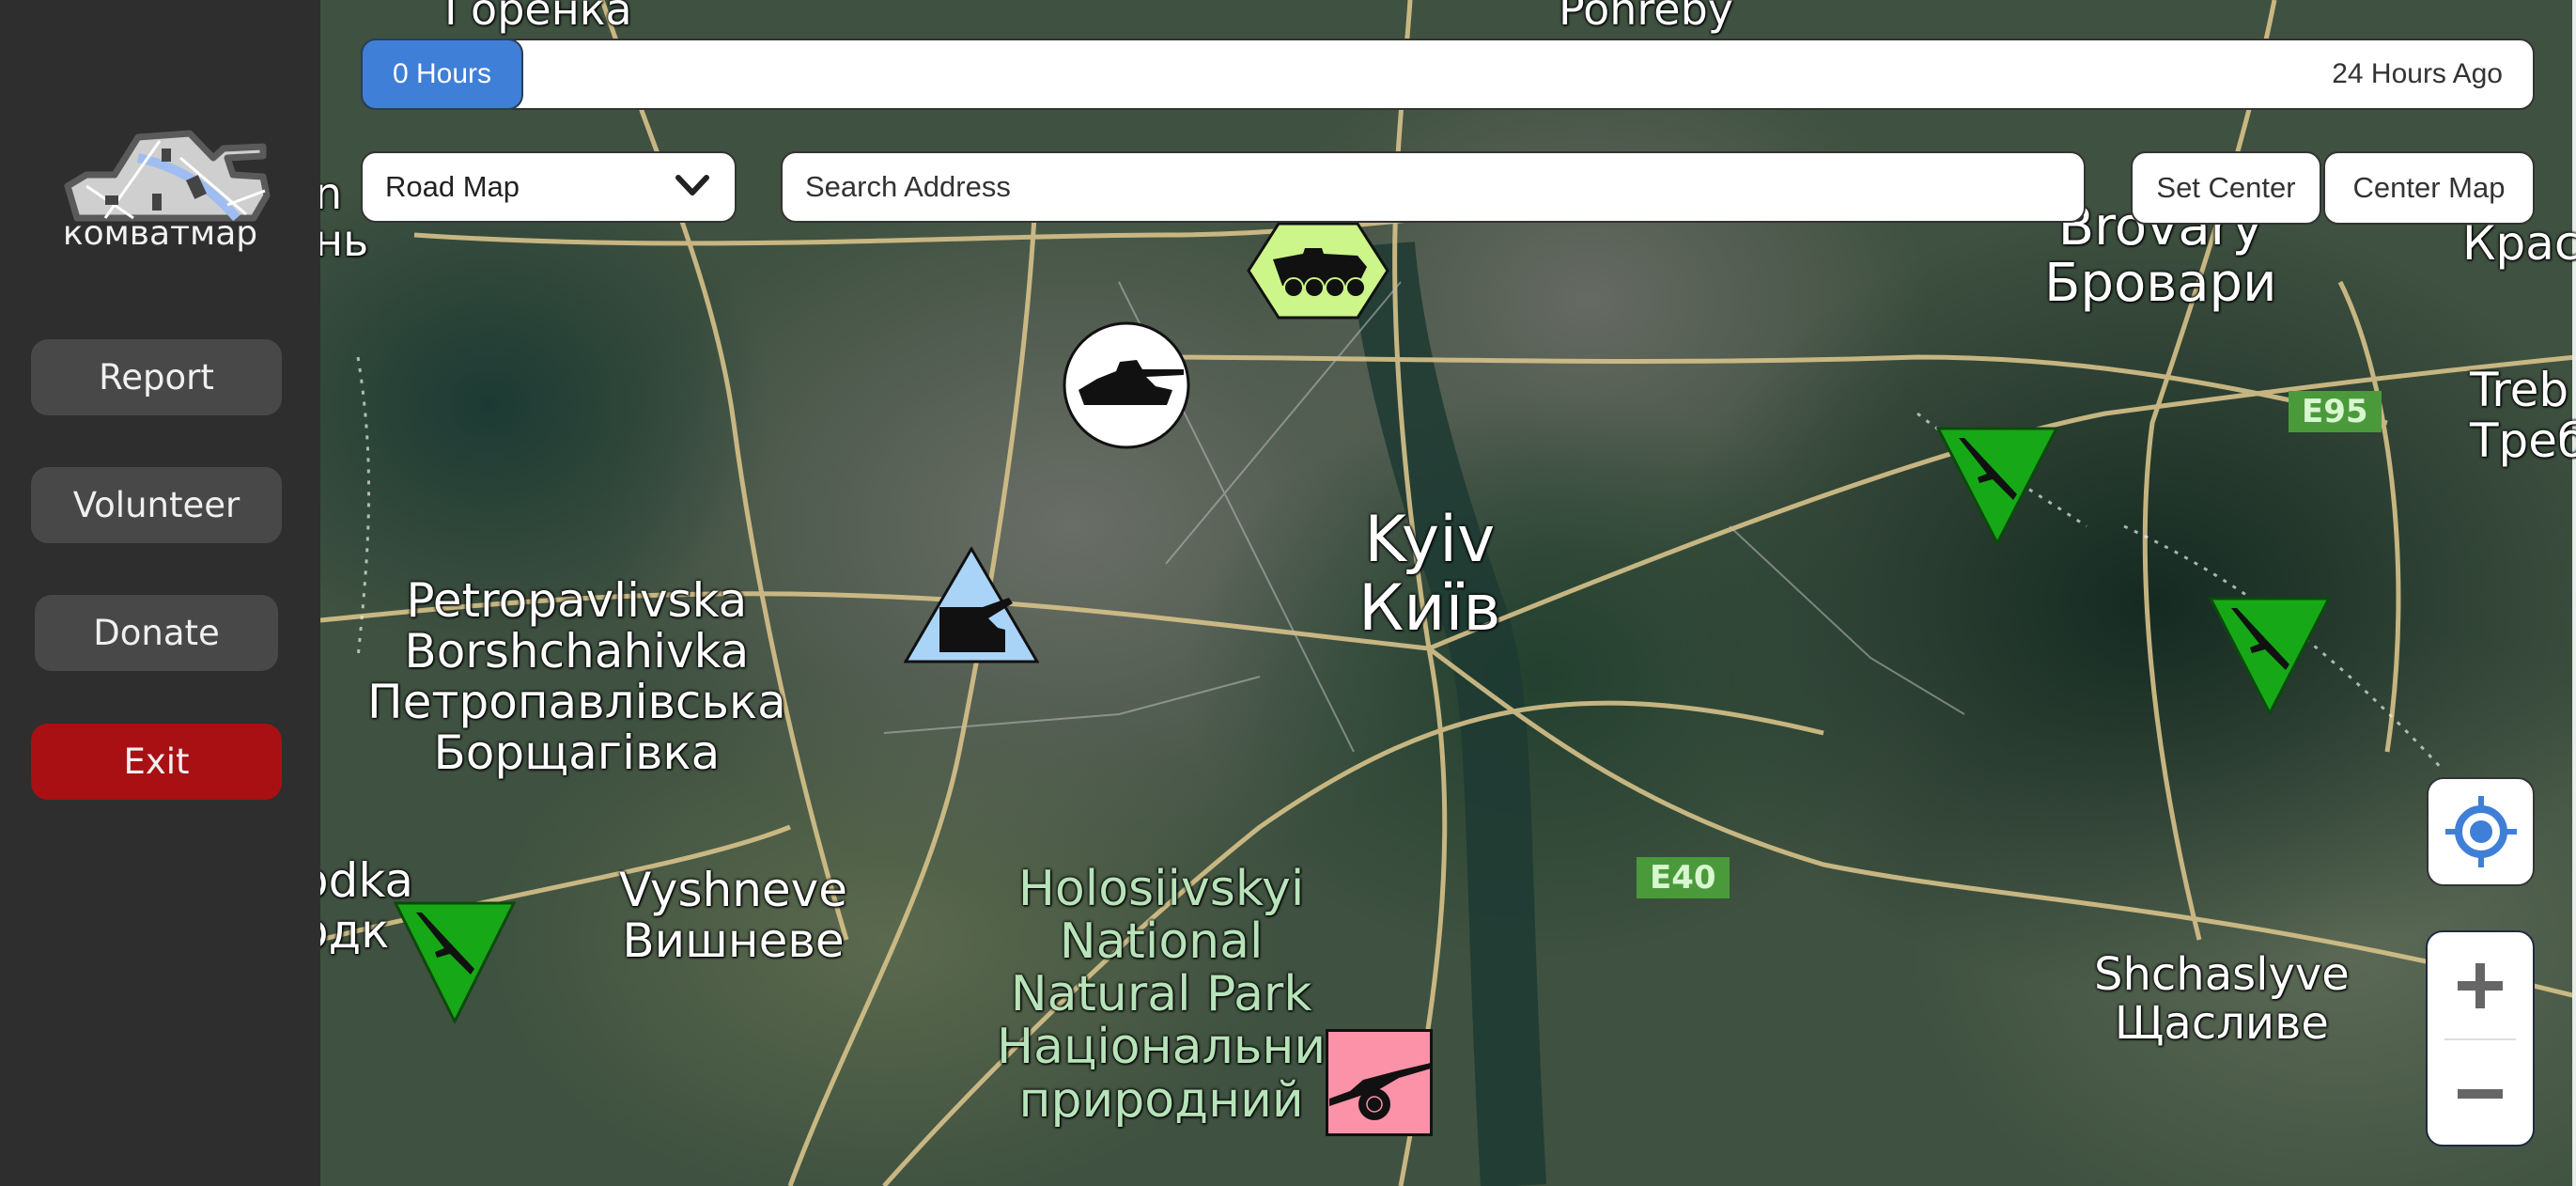 The image size is (2576, 1186). What do you see at coordinates (1126, 385) in the screenshot?
I see `tank-icon` at bounding box center [1126, 385].